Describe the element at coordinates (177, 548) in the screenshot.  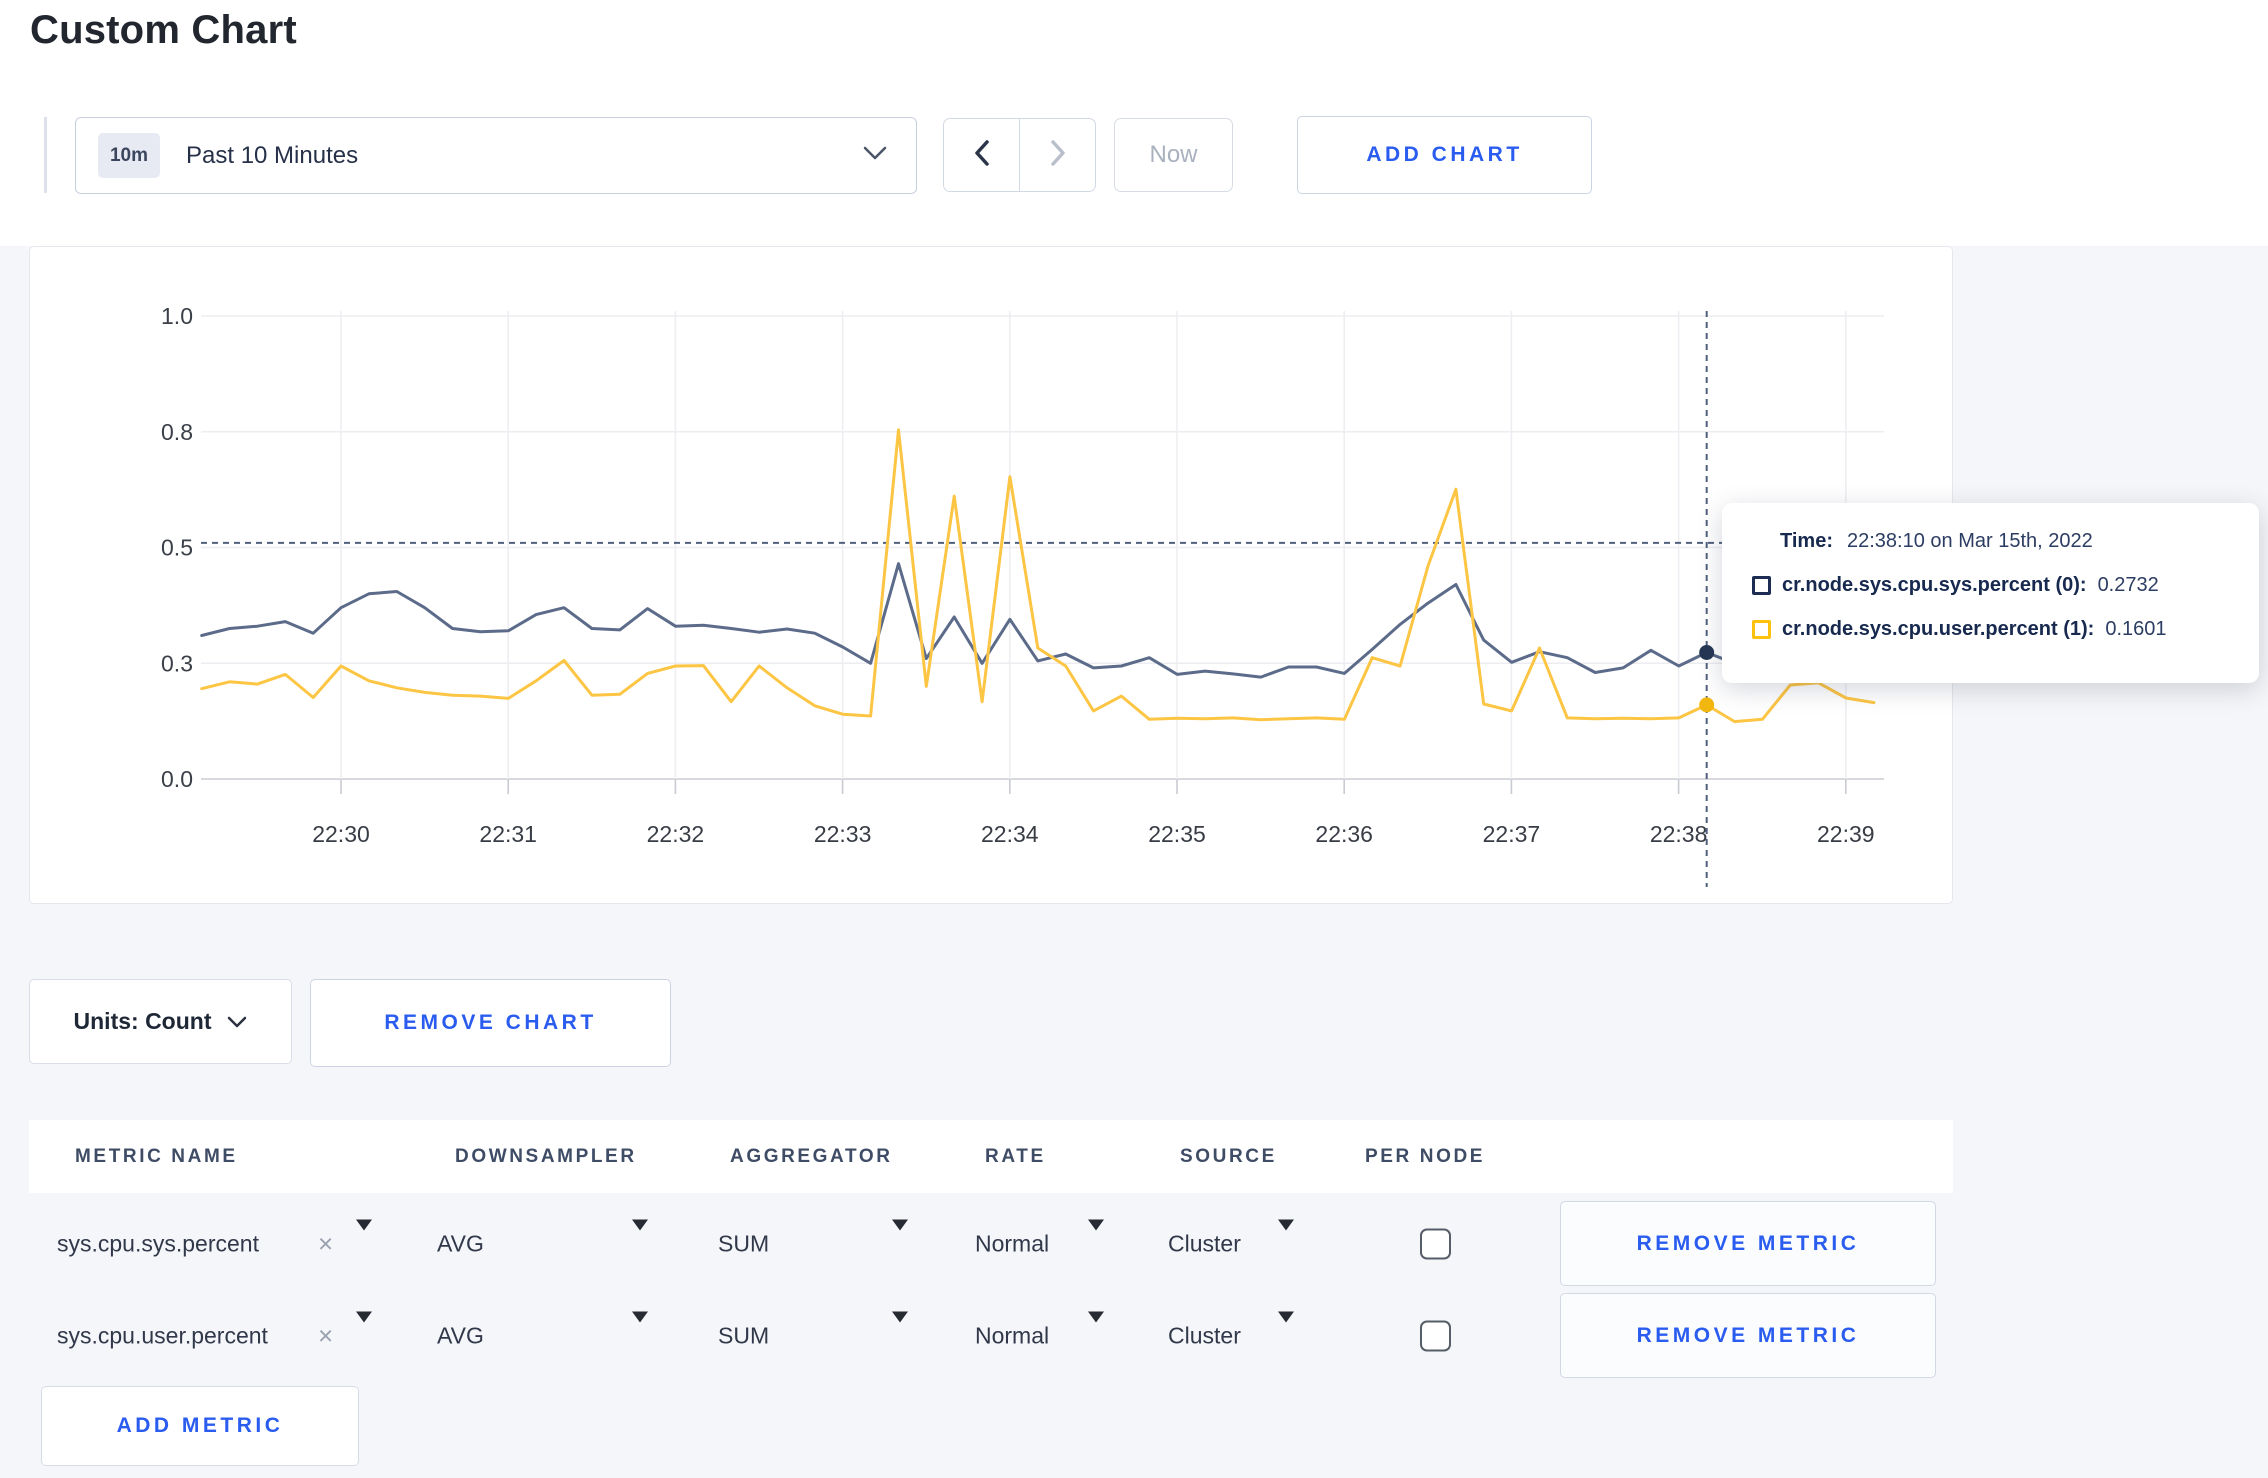
I see `svg-text: 0.5` at that location.